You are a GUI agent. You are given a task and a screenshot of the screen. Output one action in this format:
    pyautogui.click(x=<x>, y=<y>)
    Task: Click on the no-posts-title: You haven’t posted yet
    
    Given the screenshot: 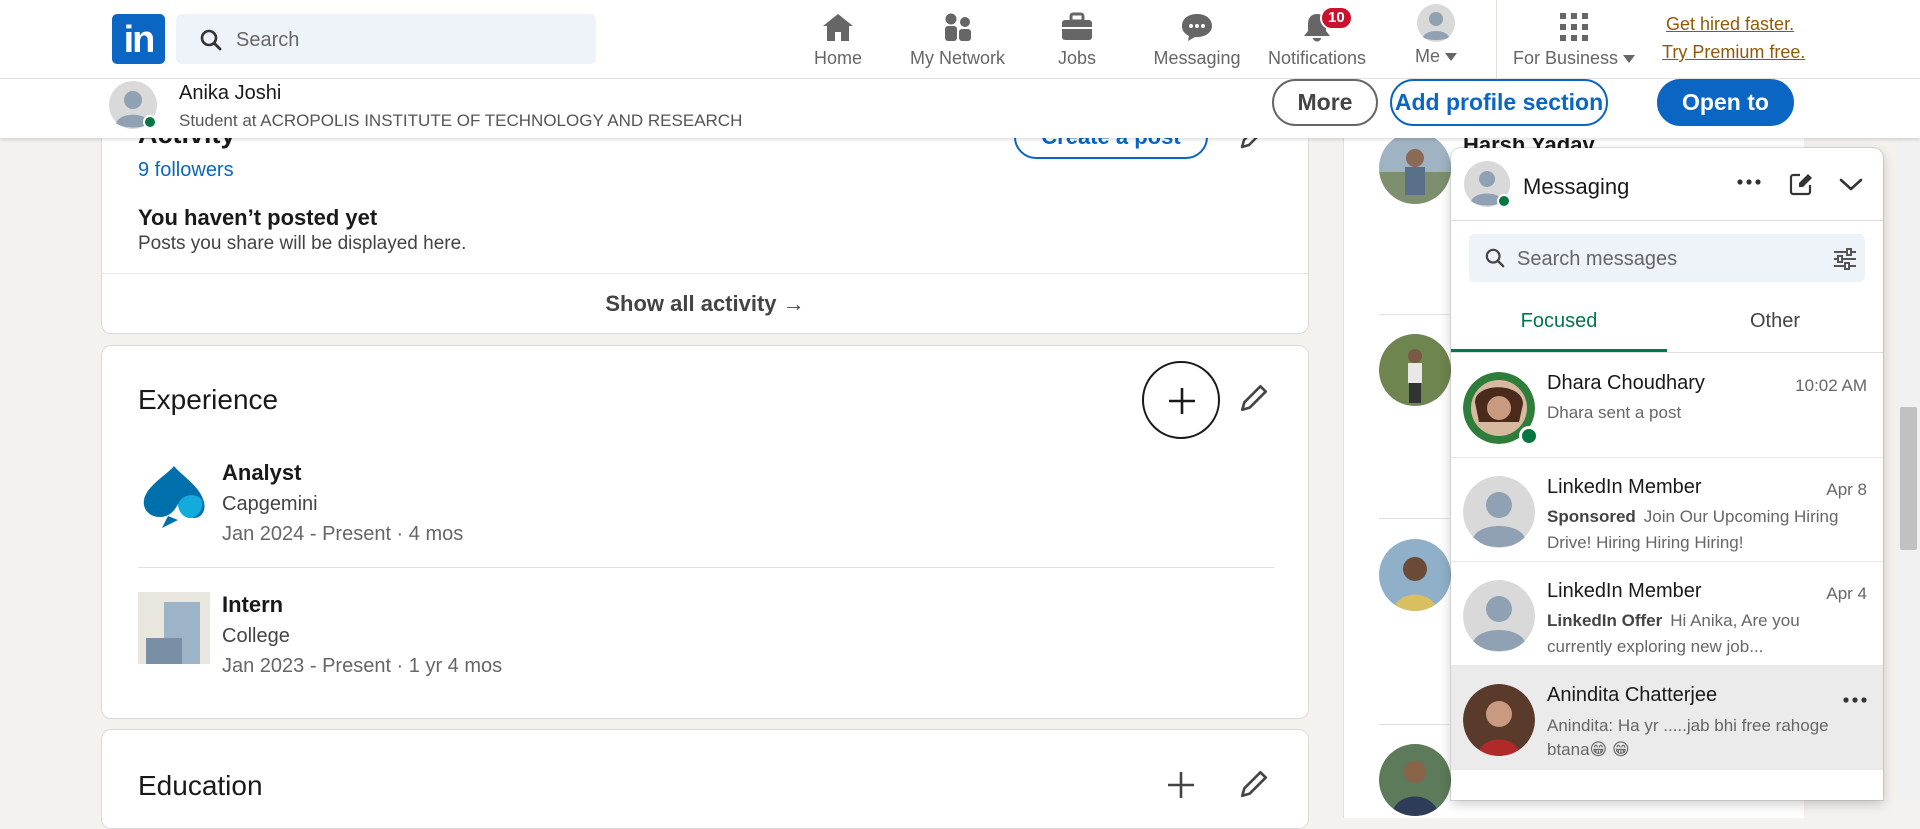 What is the action you would take?
    pyautogui.click(x=258, y=217)
    